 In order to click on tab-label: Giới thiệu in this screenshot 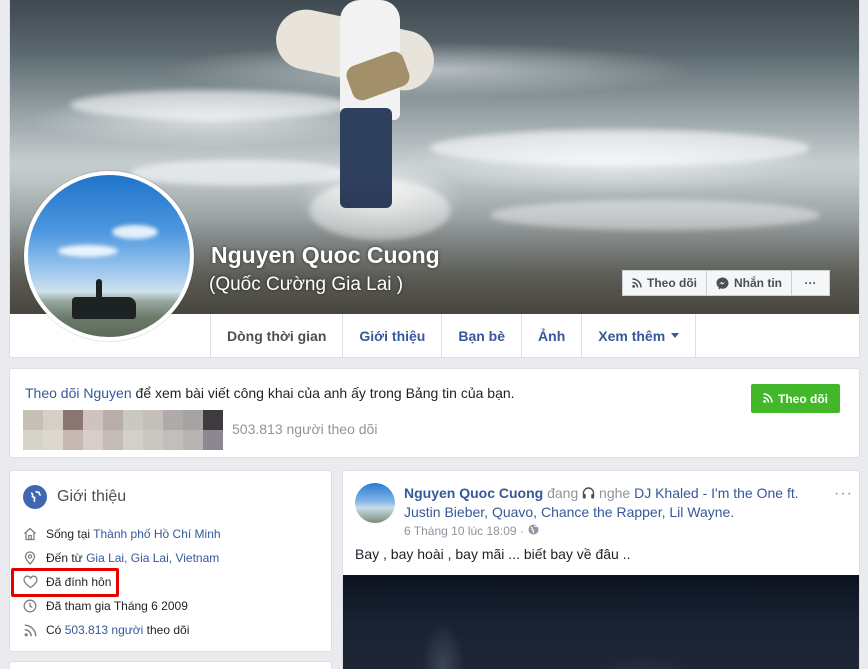, I will do `click(392, 335)`.